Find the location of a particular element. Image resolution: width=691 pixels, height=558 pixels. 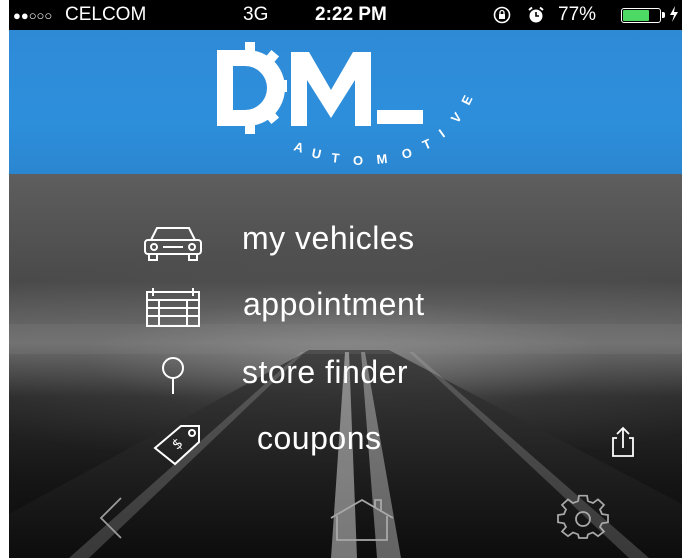

svg-text: A is located at coordinates (299, 147).